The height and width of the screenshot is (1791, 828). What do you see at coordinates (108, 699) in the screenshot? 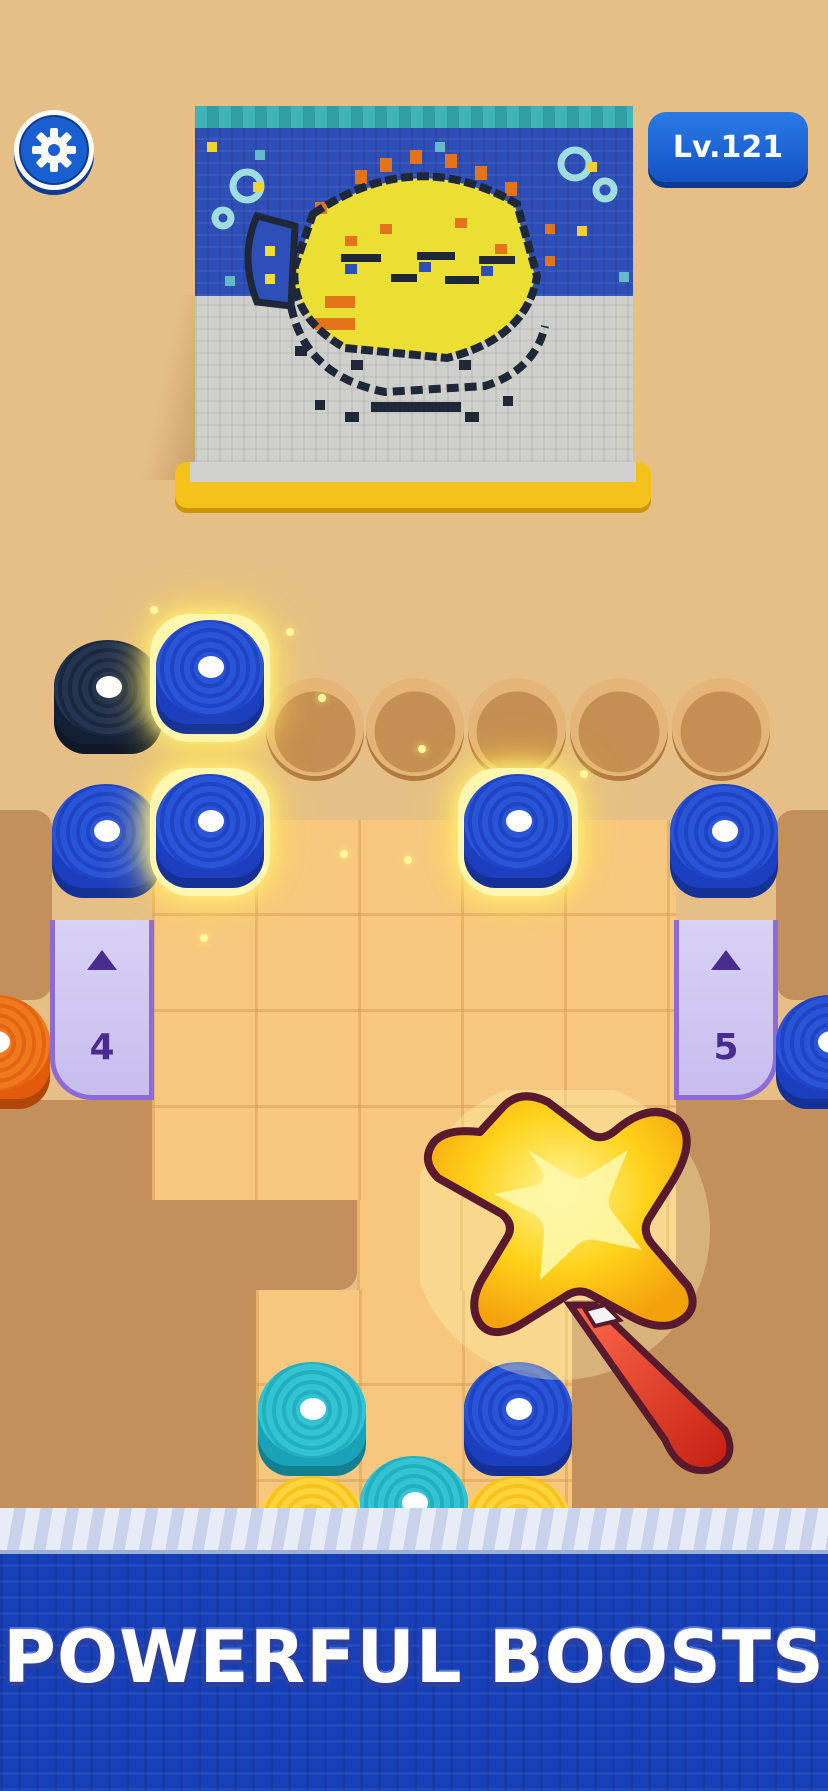
I see `yarn-spool-dark` at bounding box center [108, 699].